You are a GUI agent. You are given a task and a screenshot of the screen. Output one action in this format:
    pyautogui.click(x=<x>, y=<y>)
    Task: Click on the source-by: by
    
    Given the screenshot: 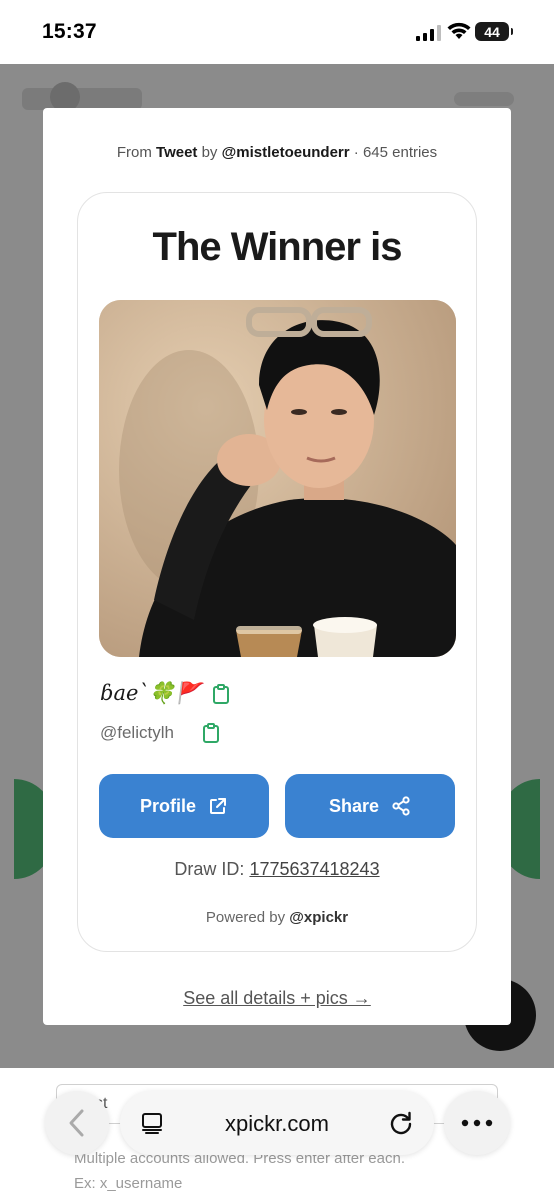 What is the action you would take?
    pyautogui.click(x=209, y=152)
    